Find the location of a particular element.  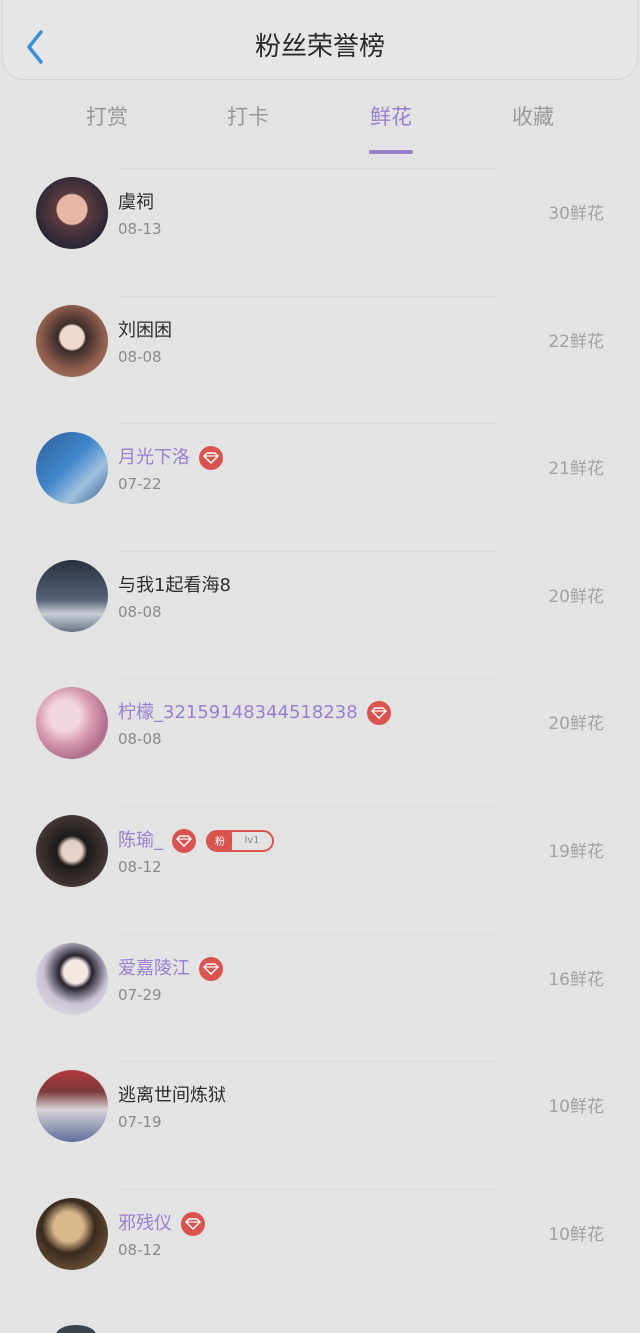

name-line: 刘困困 is located at coordinates (145, 331).